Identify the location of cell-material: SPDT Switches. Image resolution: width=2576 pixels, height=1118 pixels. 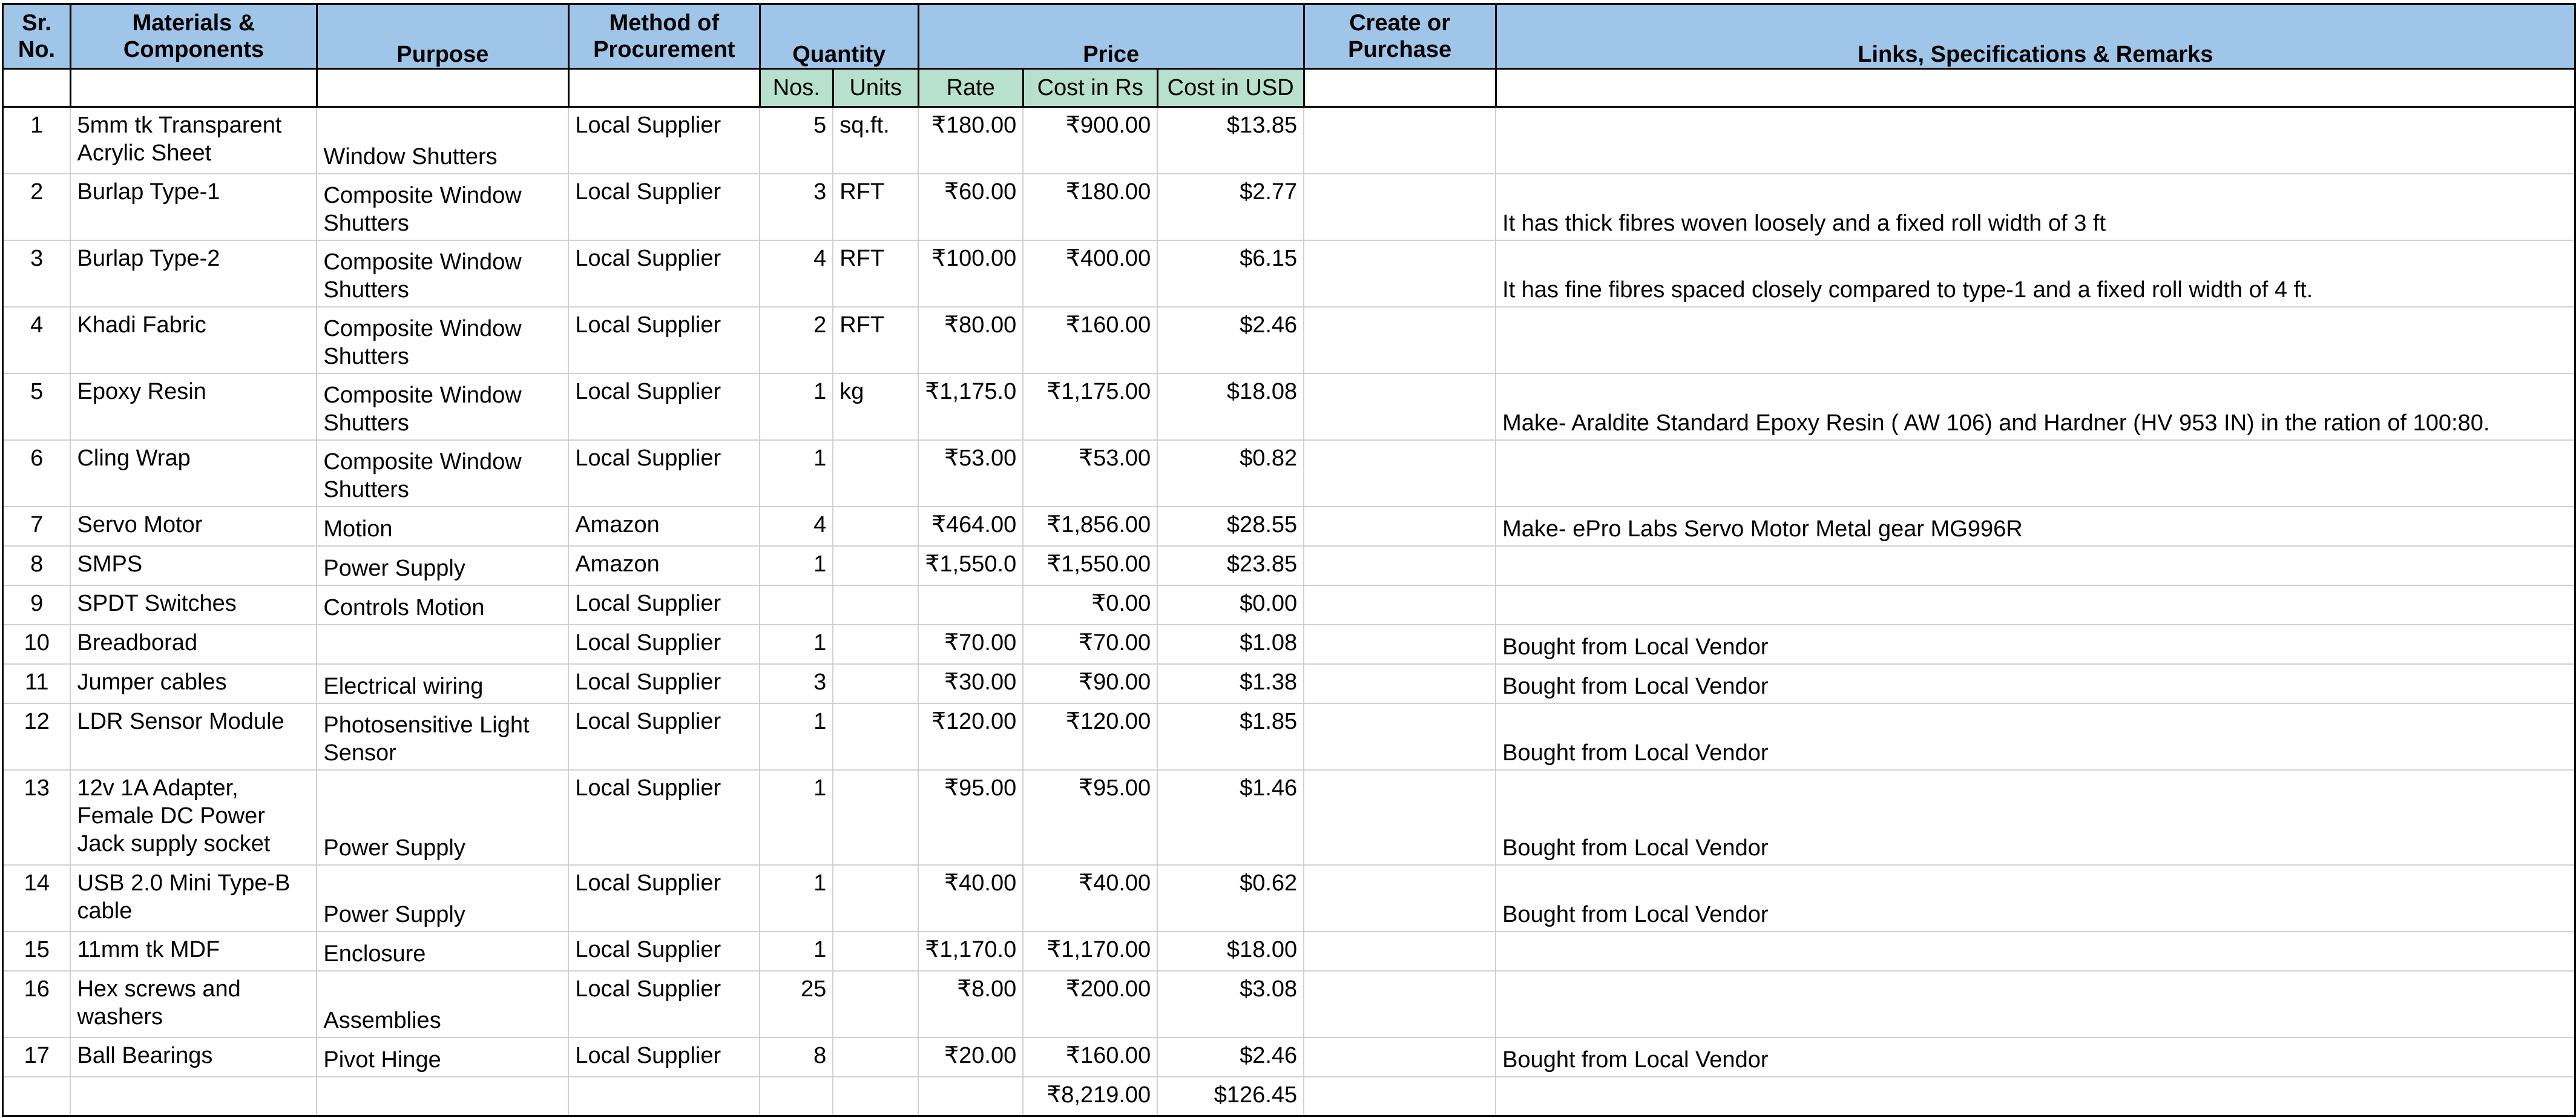
(194, 604).